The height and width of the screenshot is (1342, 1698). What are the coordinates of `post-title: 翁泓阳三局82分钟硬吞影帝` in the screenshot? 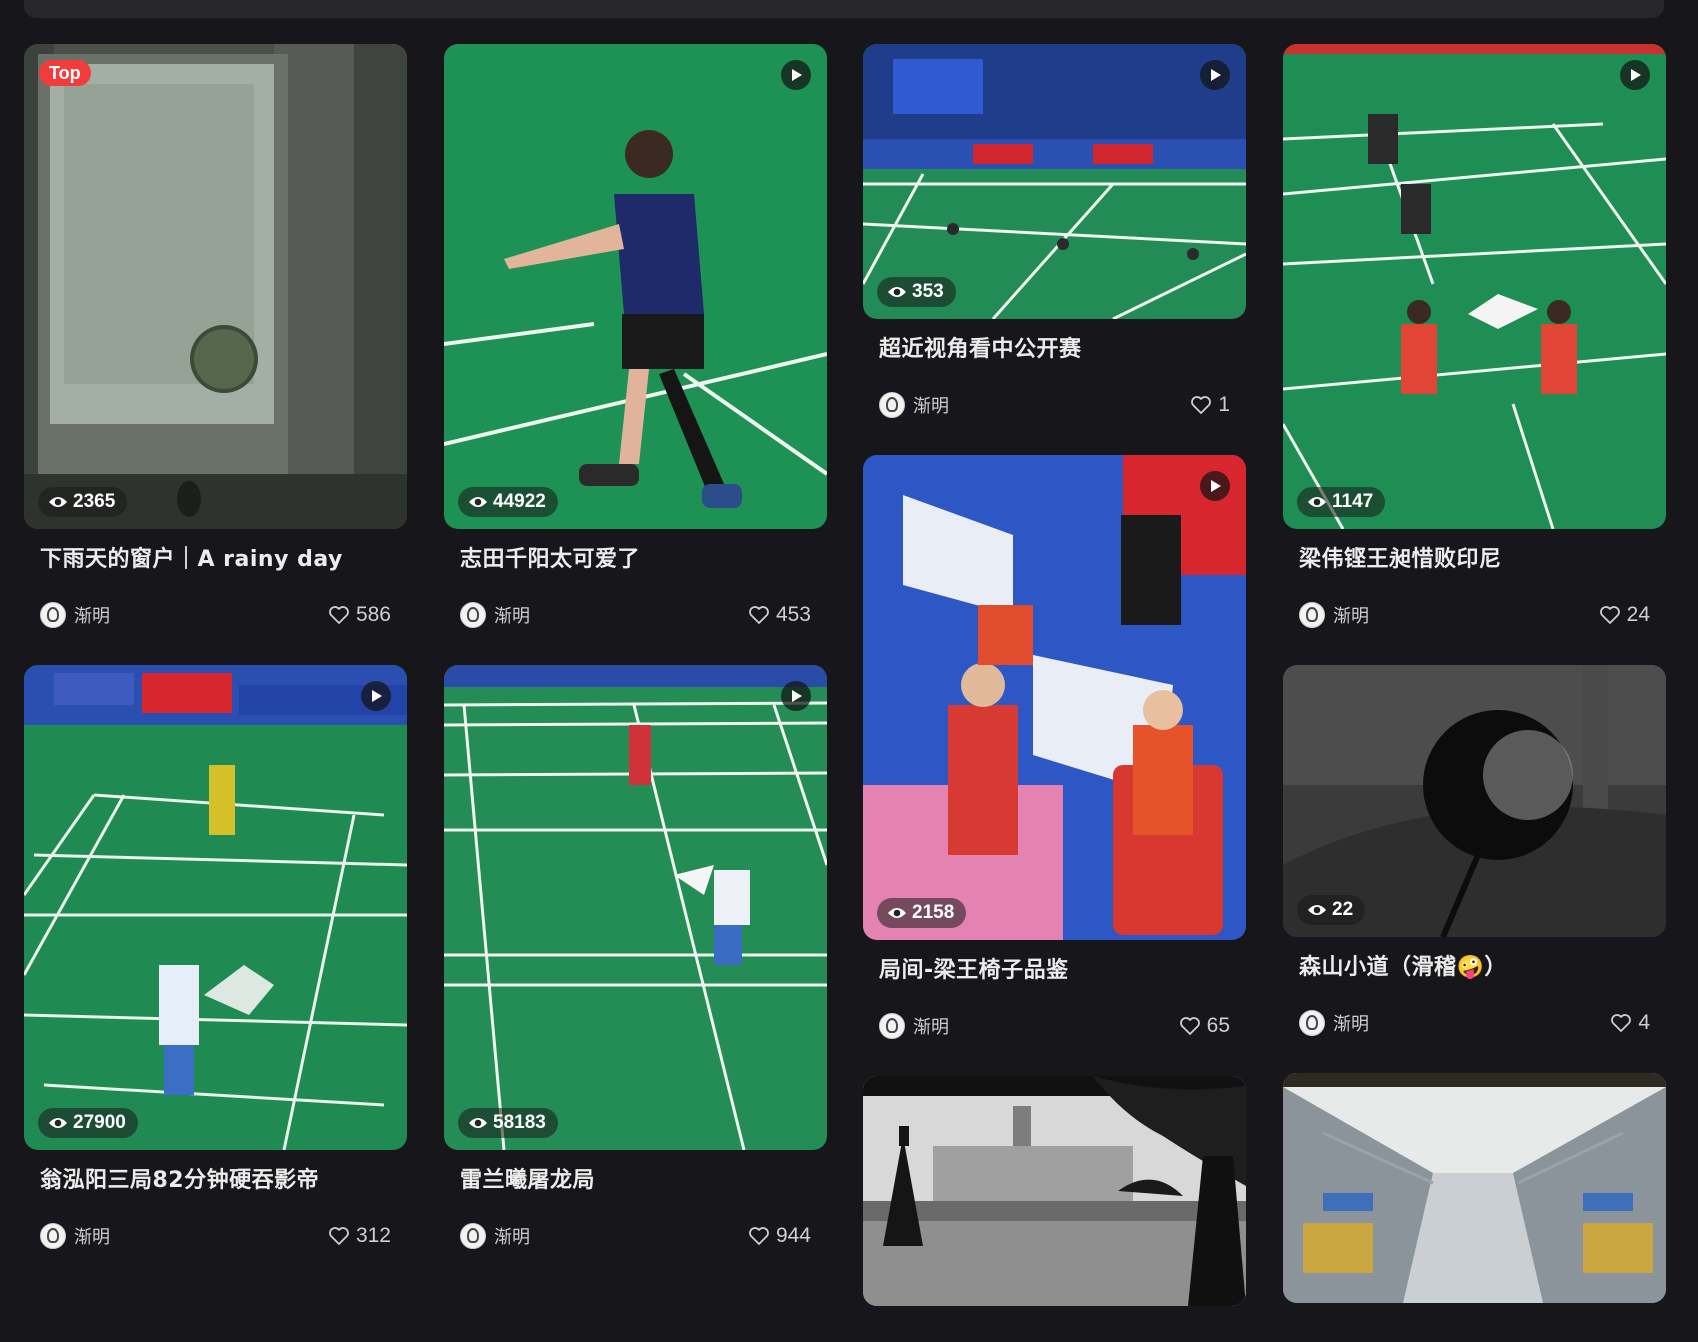 It's located at (215, 1181).